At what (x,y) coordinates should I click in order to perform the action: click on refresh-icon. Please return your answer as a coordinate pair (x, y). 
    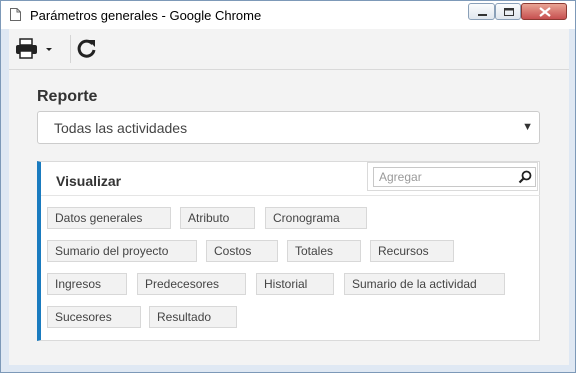
    Looking at the image, I should click on (86, 48).